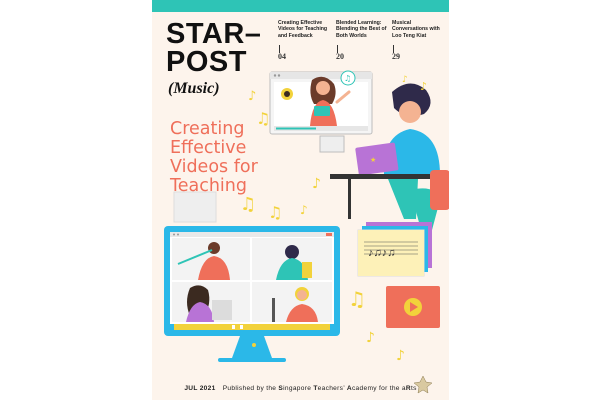 The image size is (600, 400). Describe the element at coordinates (340, 56) in the screenshot. I see `toc-page-number: 20` at that location.